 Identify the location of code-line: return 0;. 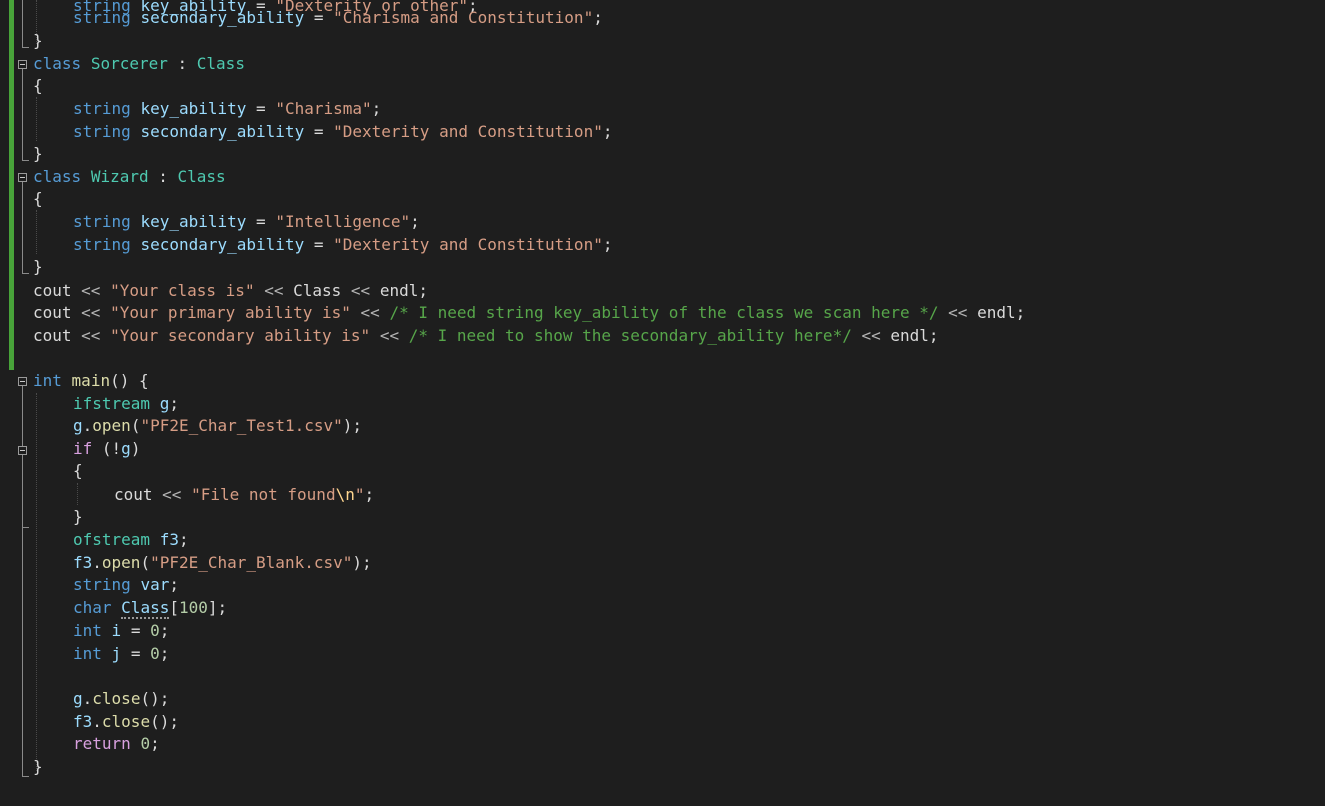
(96, 744).